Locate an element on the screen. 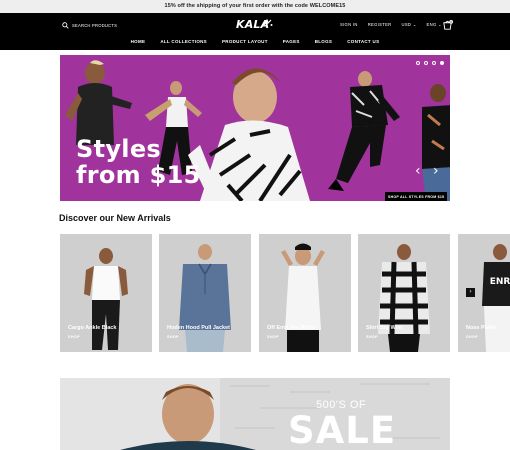 This screenshot has height=450, width=510. nav-all-collections: ALL COLLECTIONS is located at coordinates (183, 41).